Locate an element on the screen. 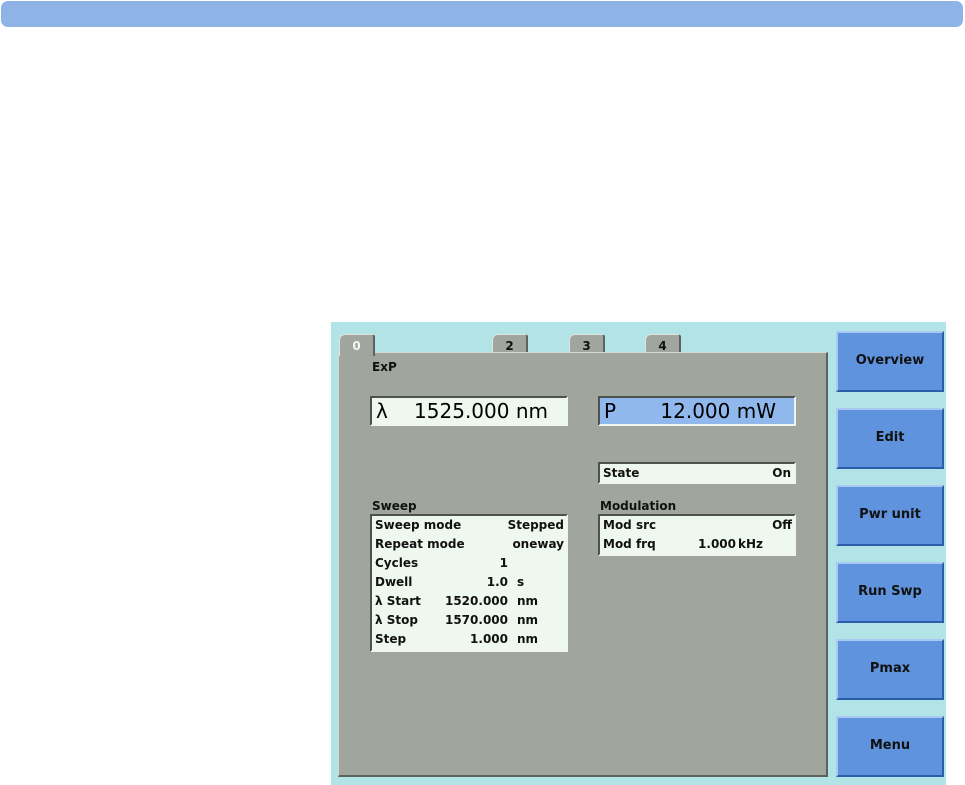 The image size is (965, 785). edit-button: Edit is located at coordinates (890, 438).